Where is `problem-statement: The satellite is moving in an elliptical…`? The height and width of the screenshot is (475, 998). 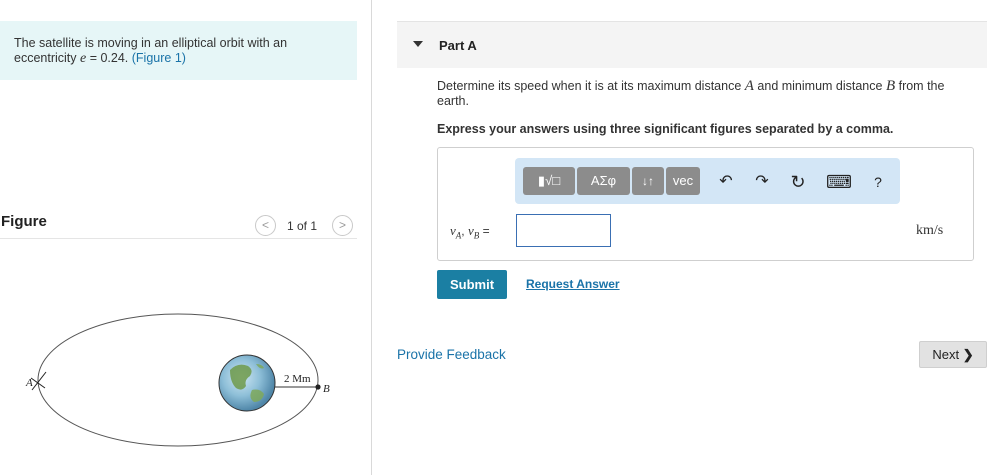
problem-statement: The satellite is moving in an elliptical… is located at coordinates (178, 50).